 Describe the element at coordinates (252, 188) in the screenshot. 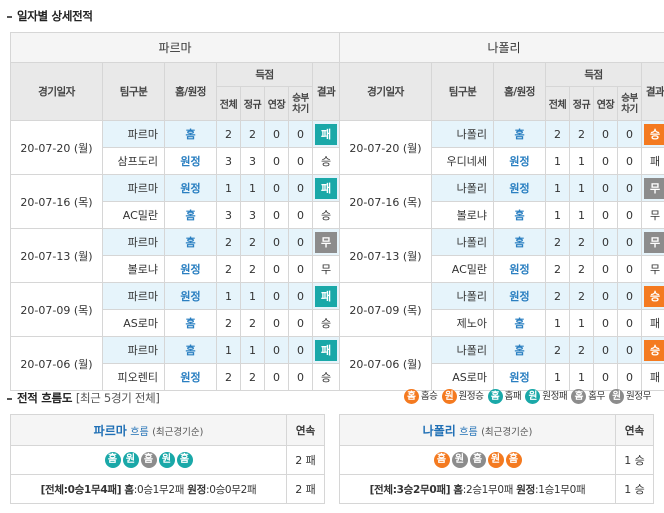

I see `score-regular: 1` at that location.